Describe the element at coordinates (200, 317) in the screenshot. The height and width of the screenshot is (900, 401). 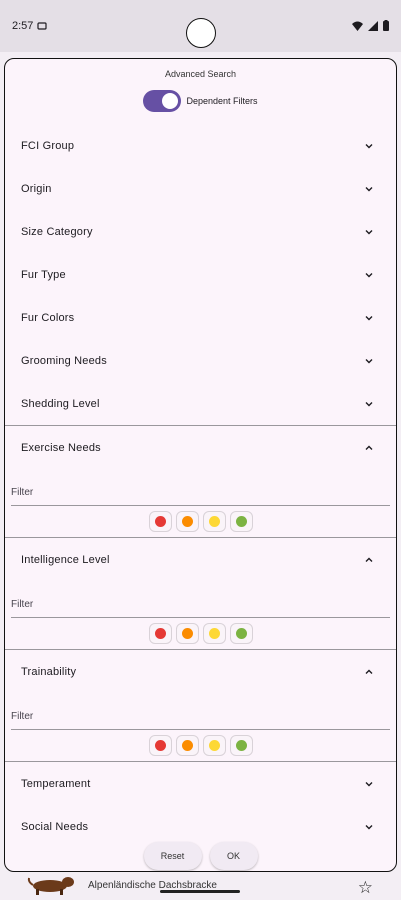
I see `section-fur-colors: Fur Colors` at that location.